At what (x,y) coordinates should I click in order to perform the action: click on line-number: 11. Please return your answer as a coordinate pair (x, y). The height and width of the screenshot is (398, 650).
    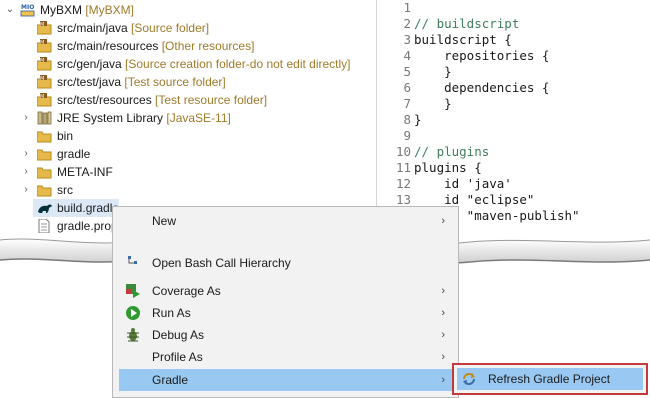
    Looking at the image, I should click on (403, 167).